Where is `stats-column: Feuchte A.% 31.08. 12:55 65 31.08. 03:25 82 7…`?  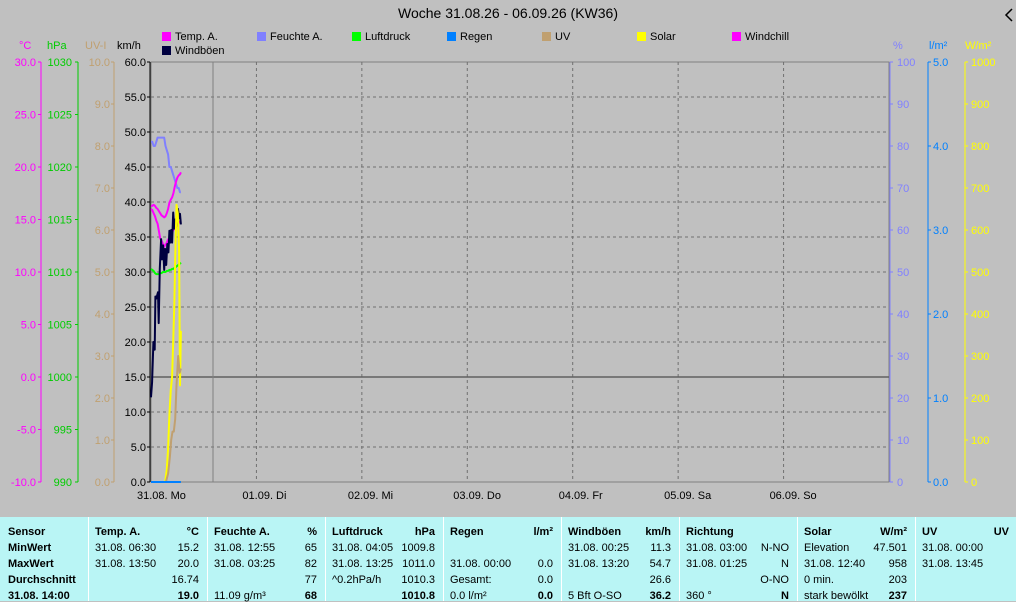 stats-column: Feuchte A.% 31.08. 12:55 65 31.08. 03:25 82 7… is located at coordinates (266, 559).